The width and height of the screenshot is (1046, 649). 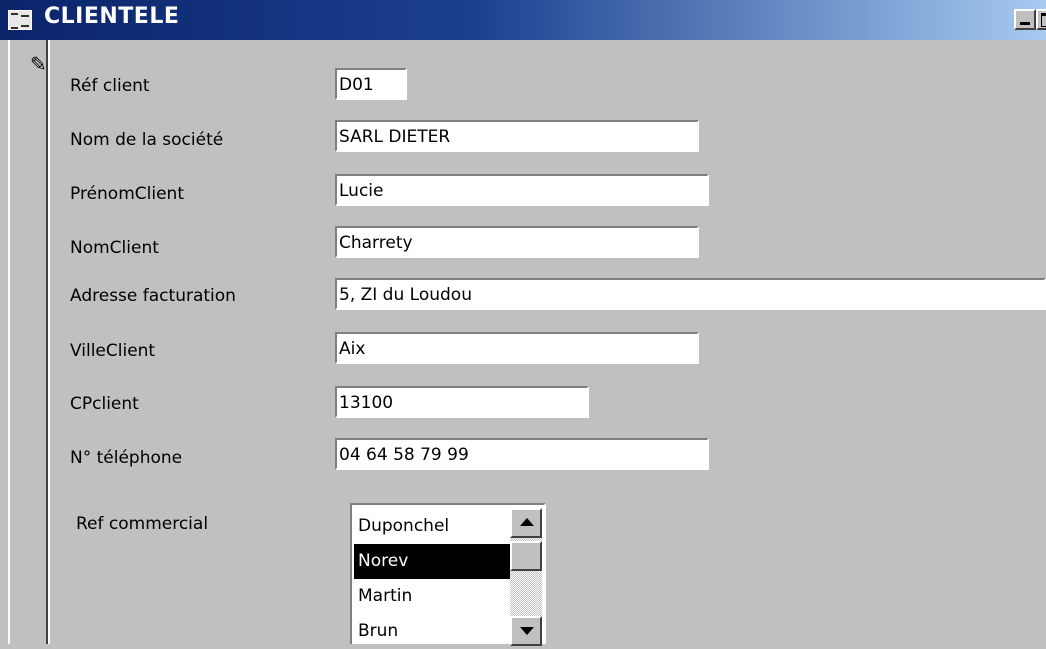 I want to click on scroll-down-button, so click(x=526, y=631).